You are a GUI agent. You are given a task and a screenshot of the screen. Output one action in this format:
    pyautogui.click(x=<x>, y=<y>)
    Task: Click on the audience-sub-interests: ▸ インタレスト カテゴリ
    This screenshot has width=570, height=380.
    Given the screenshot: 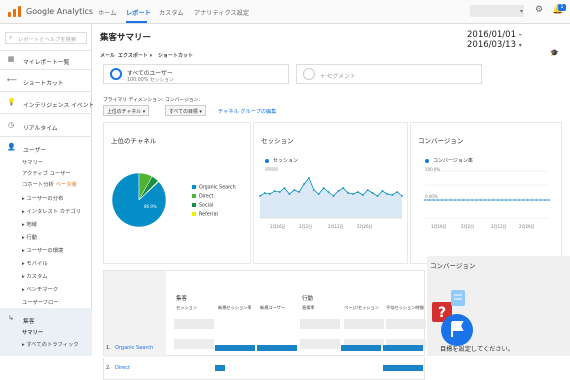 What is the action you would take?
    pyautogui.click(x=51, y=211)
    